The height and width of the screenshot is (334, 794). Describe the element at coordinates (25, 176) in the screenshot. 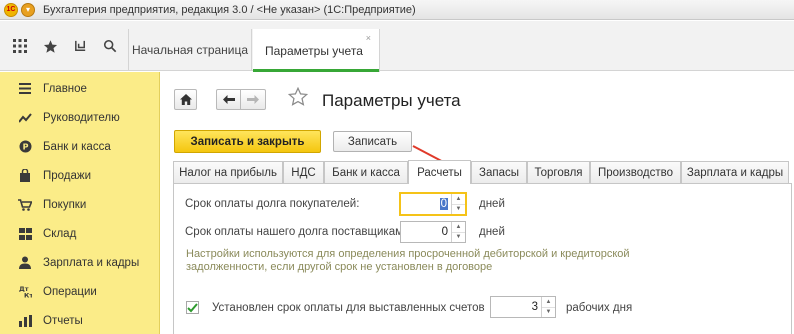

I see `bag-icon` at that location.